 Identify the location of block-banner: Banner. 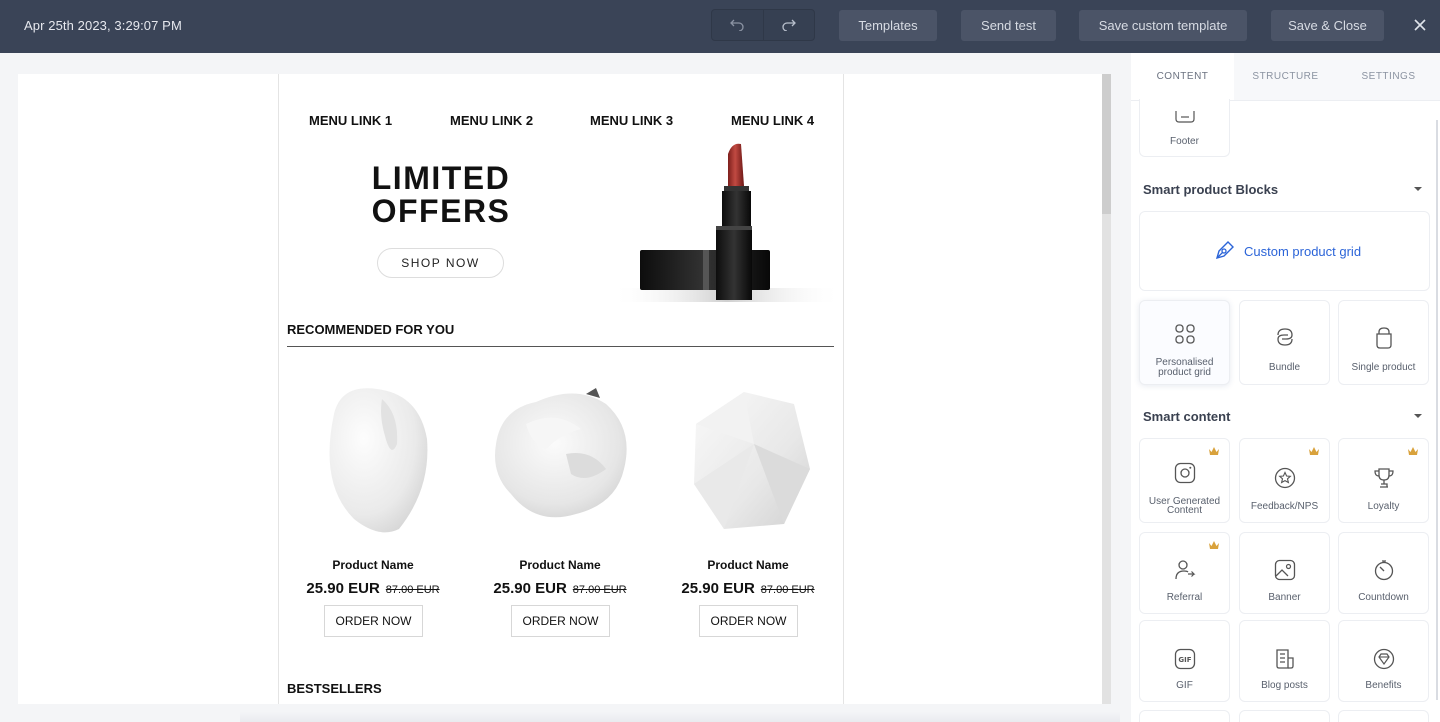
(1284, 573).